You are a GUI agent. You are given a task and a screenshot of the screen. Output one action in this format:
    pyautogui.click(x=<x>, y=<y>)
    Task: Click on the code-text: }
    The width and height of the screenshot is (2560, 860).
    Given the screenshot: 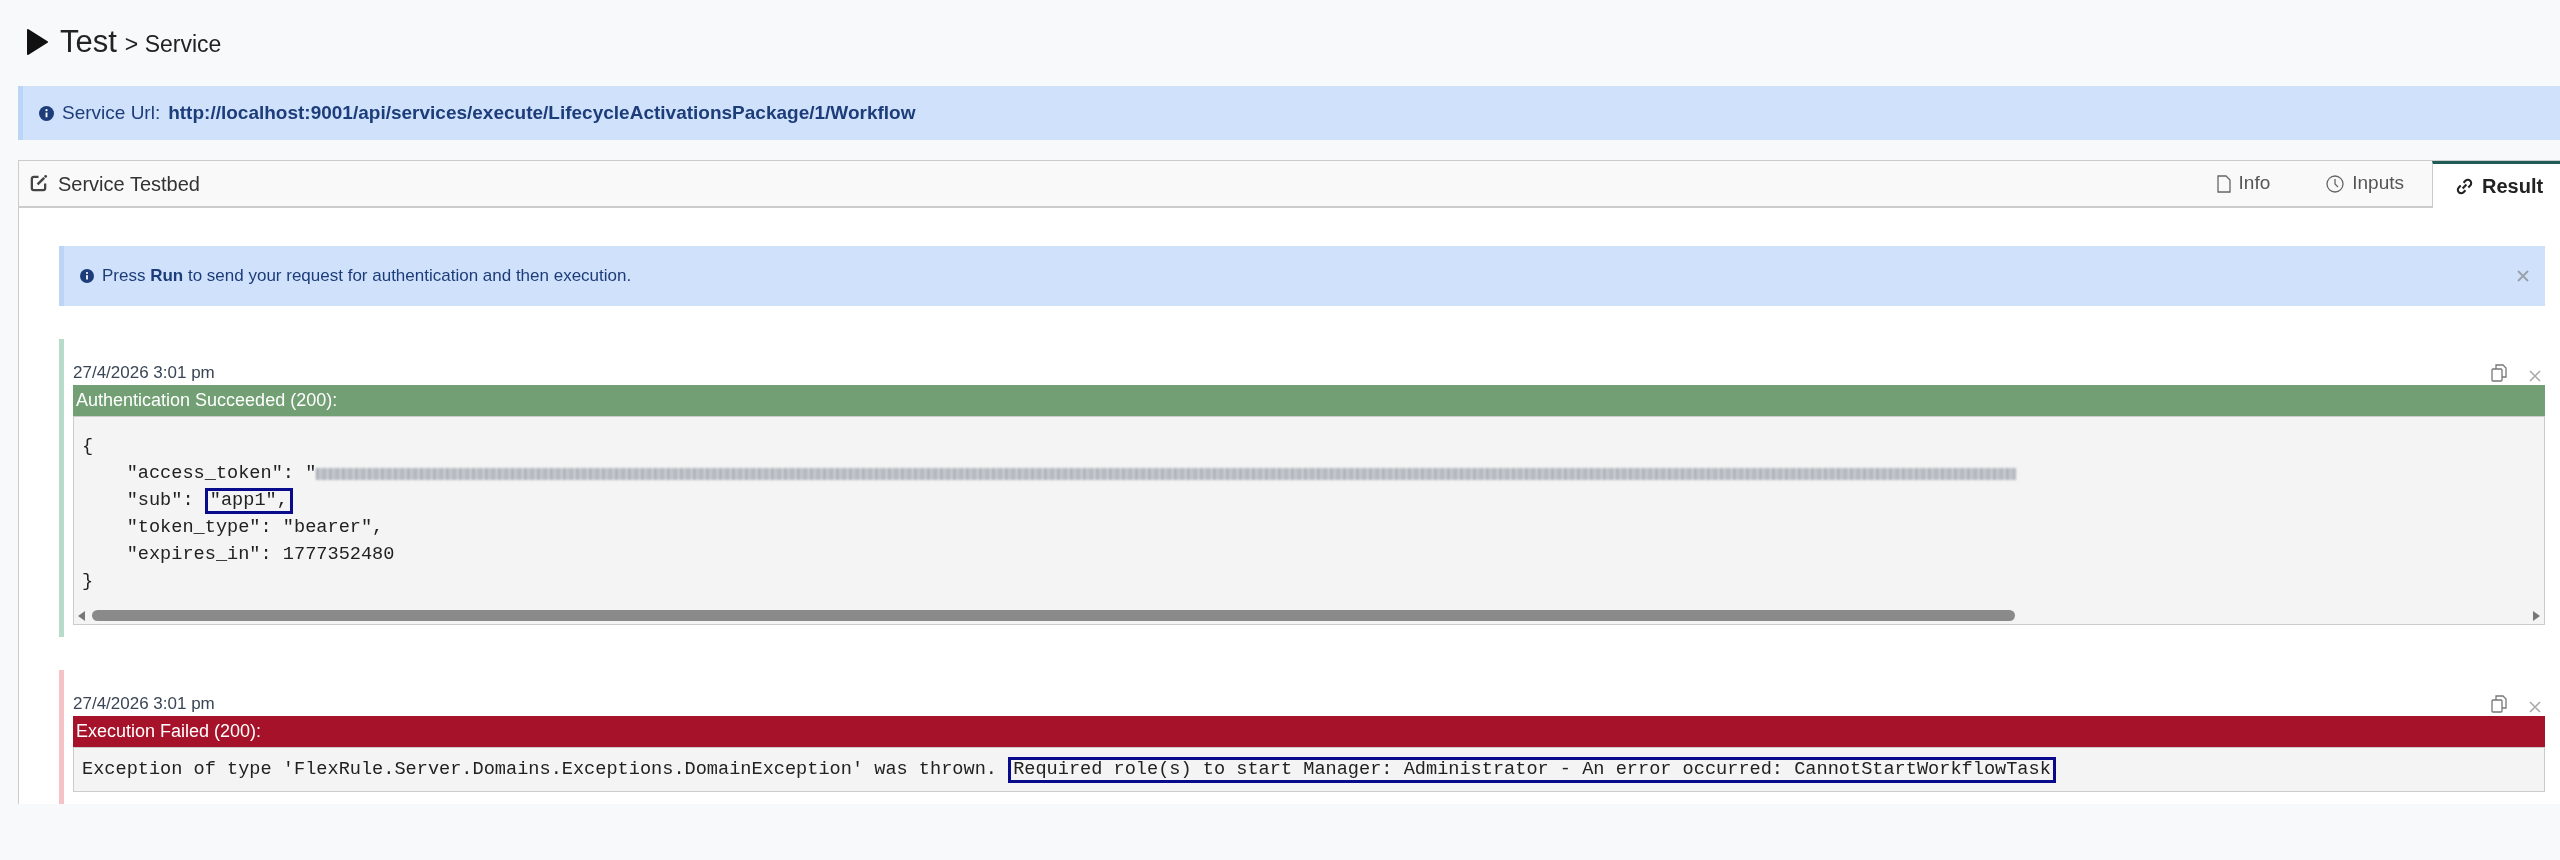 What is the action you would take?
    pyautogui.click(x=88, y=581)
    